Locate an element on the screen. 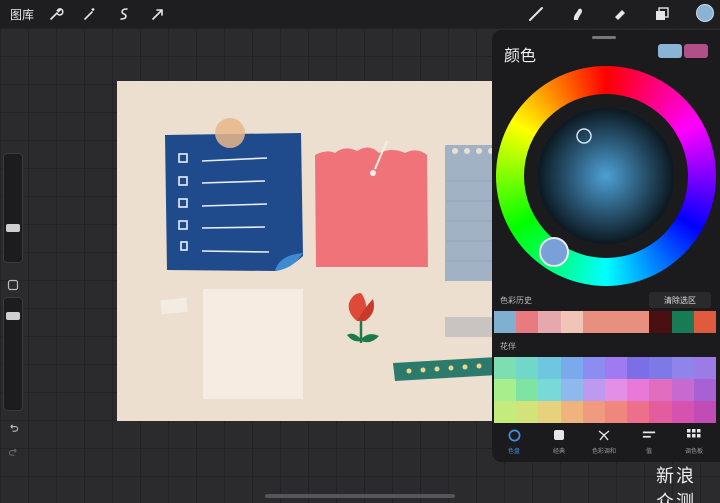  brush-size-thumb is located at coordinates (13, 228).